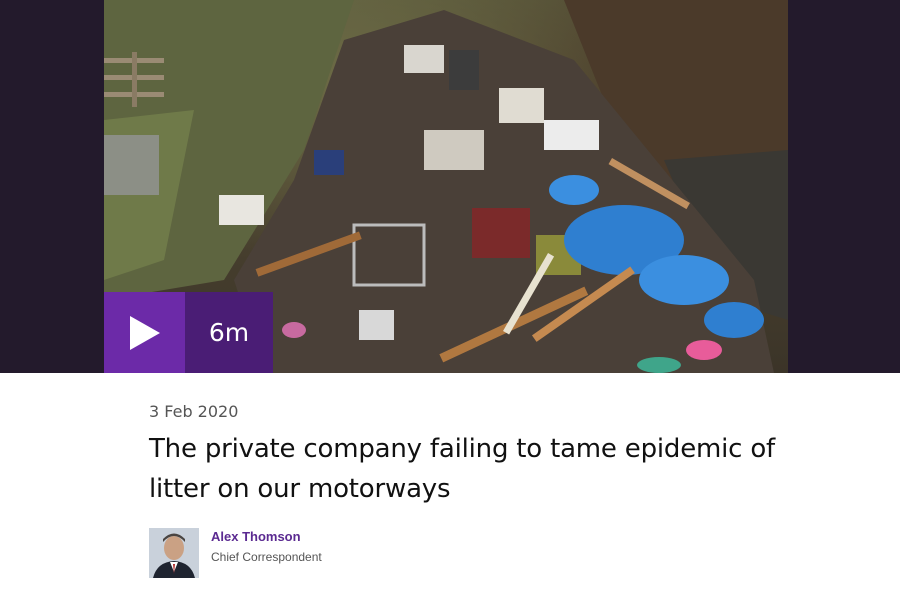 The width and height of the screenshot is (900, 600). I want to click on play-icon, so click(144, 332).